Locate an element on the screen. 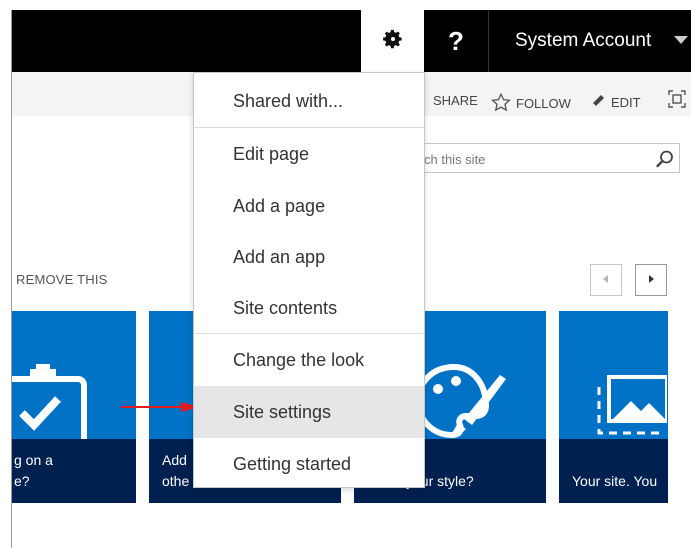 This screenshot has height=548, width=691. promoted-tile-your-site: Your site. You is located at coordinates (613, 407).